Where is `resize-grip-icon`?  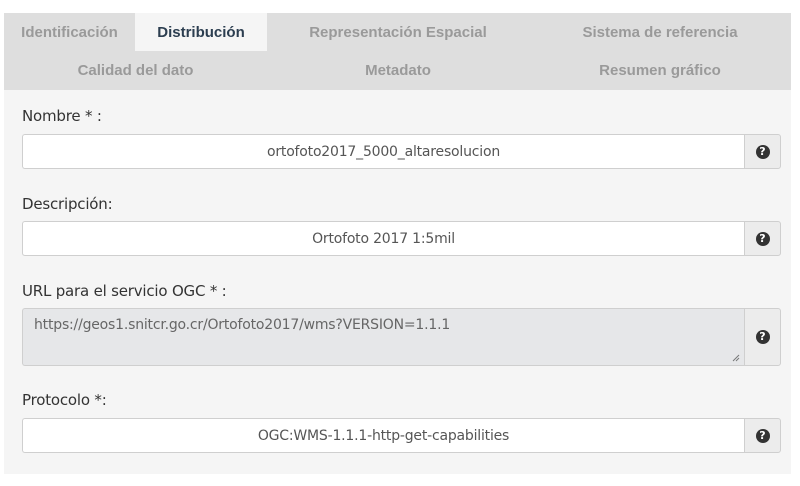 resize-grip-icon is located at coordinates (736, 358).